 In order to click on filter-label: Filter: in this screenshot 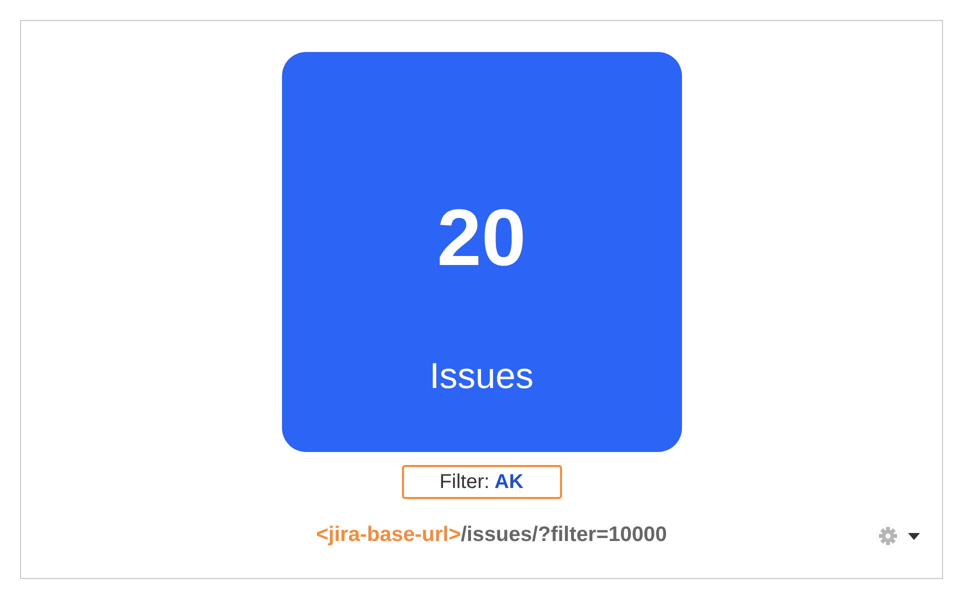, I will do `click(465, 482)`.